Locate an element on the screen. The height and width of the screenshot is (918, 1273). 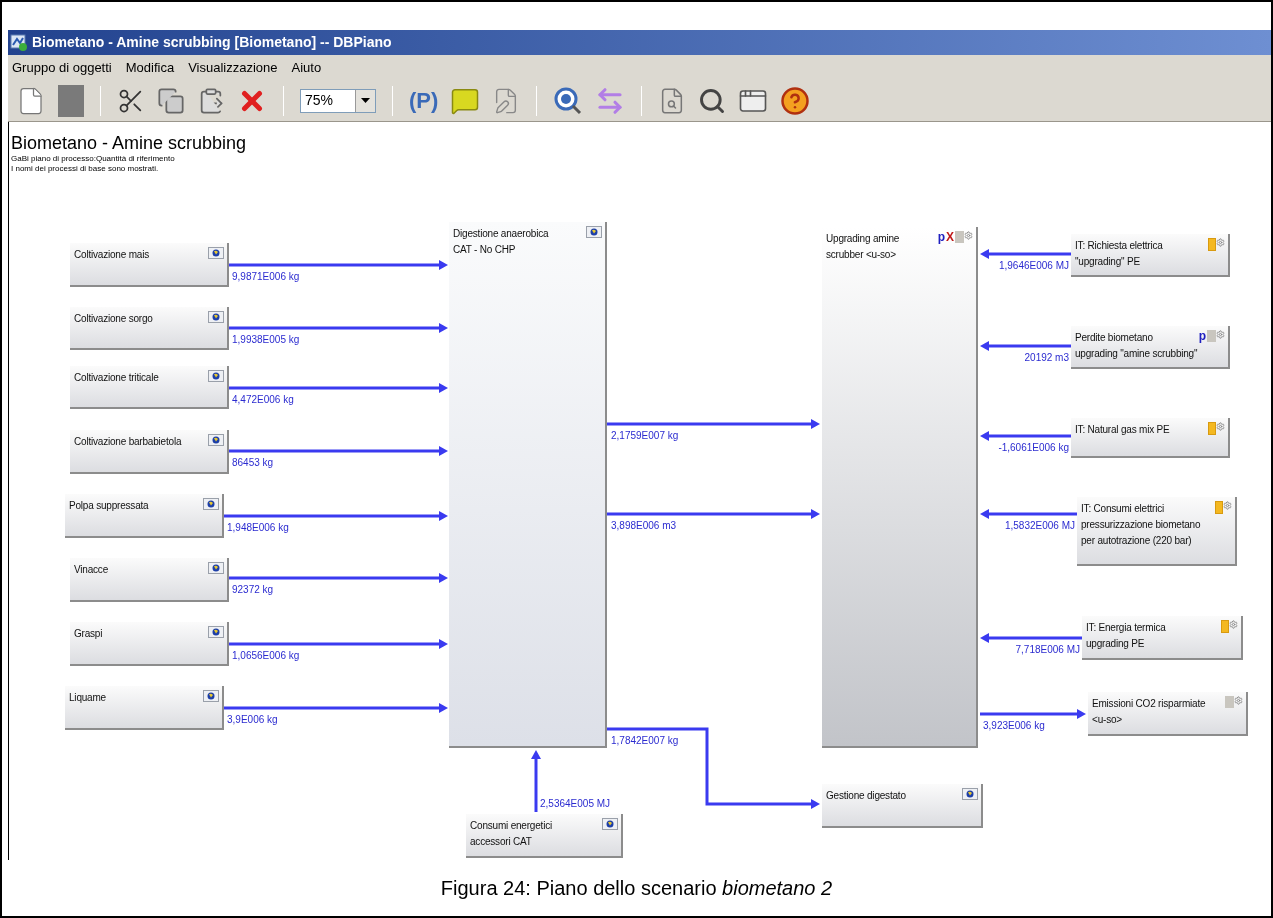
flow-amount: 9,9871E006 kg is located at coordinates (266, 276).